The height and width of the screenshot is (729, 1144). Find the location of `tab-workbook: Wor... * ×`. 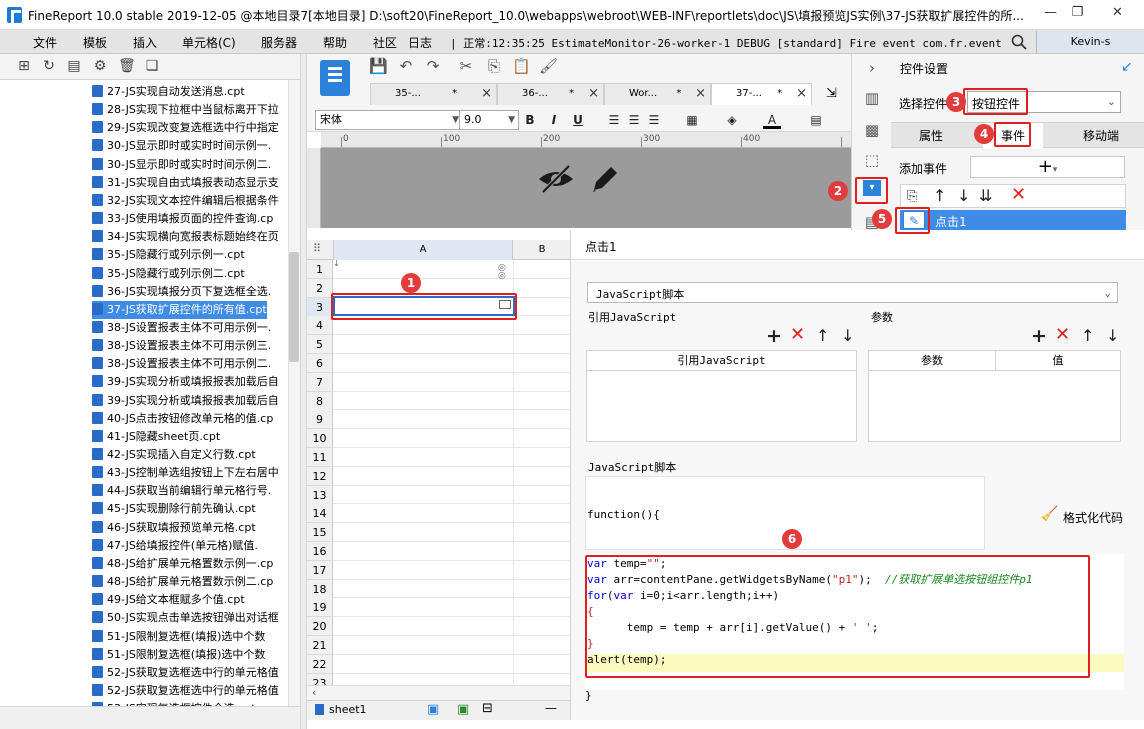

tab-workbook: Wor... * × is located at coordinates (657, 94).